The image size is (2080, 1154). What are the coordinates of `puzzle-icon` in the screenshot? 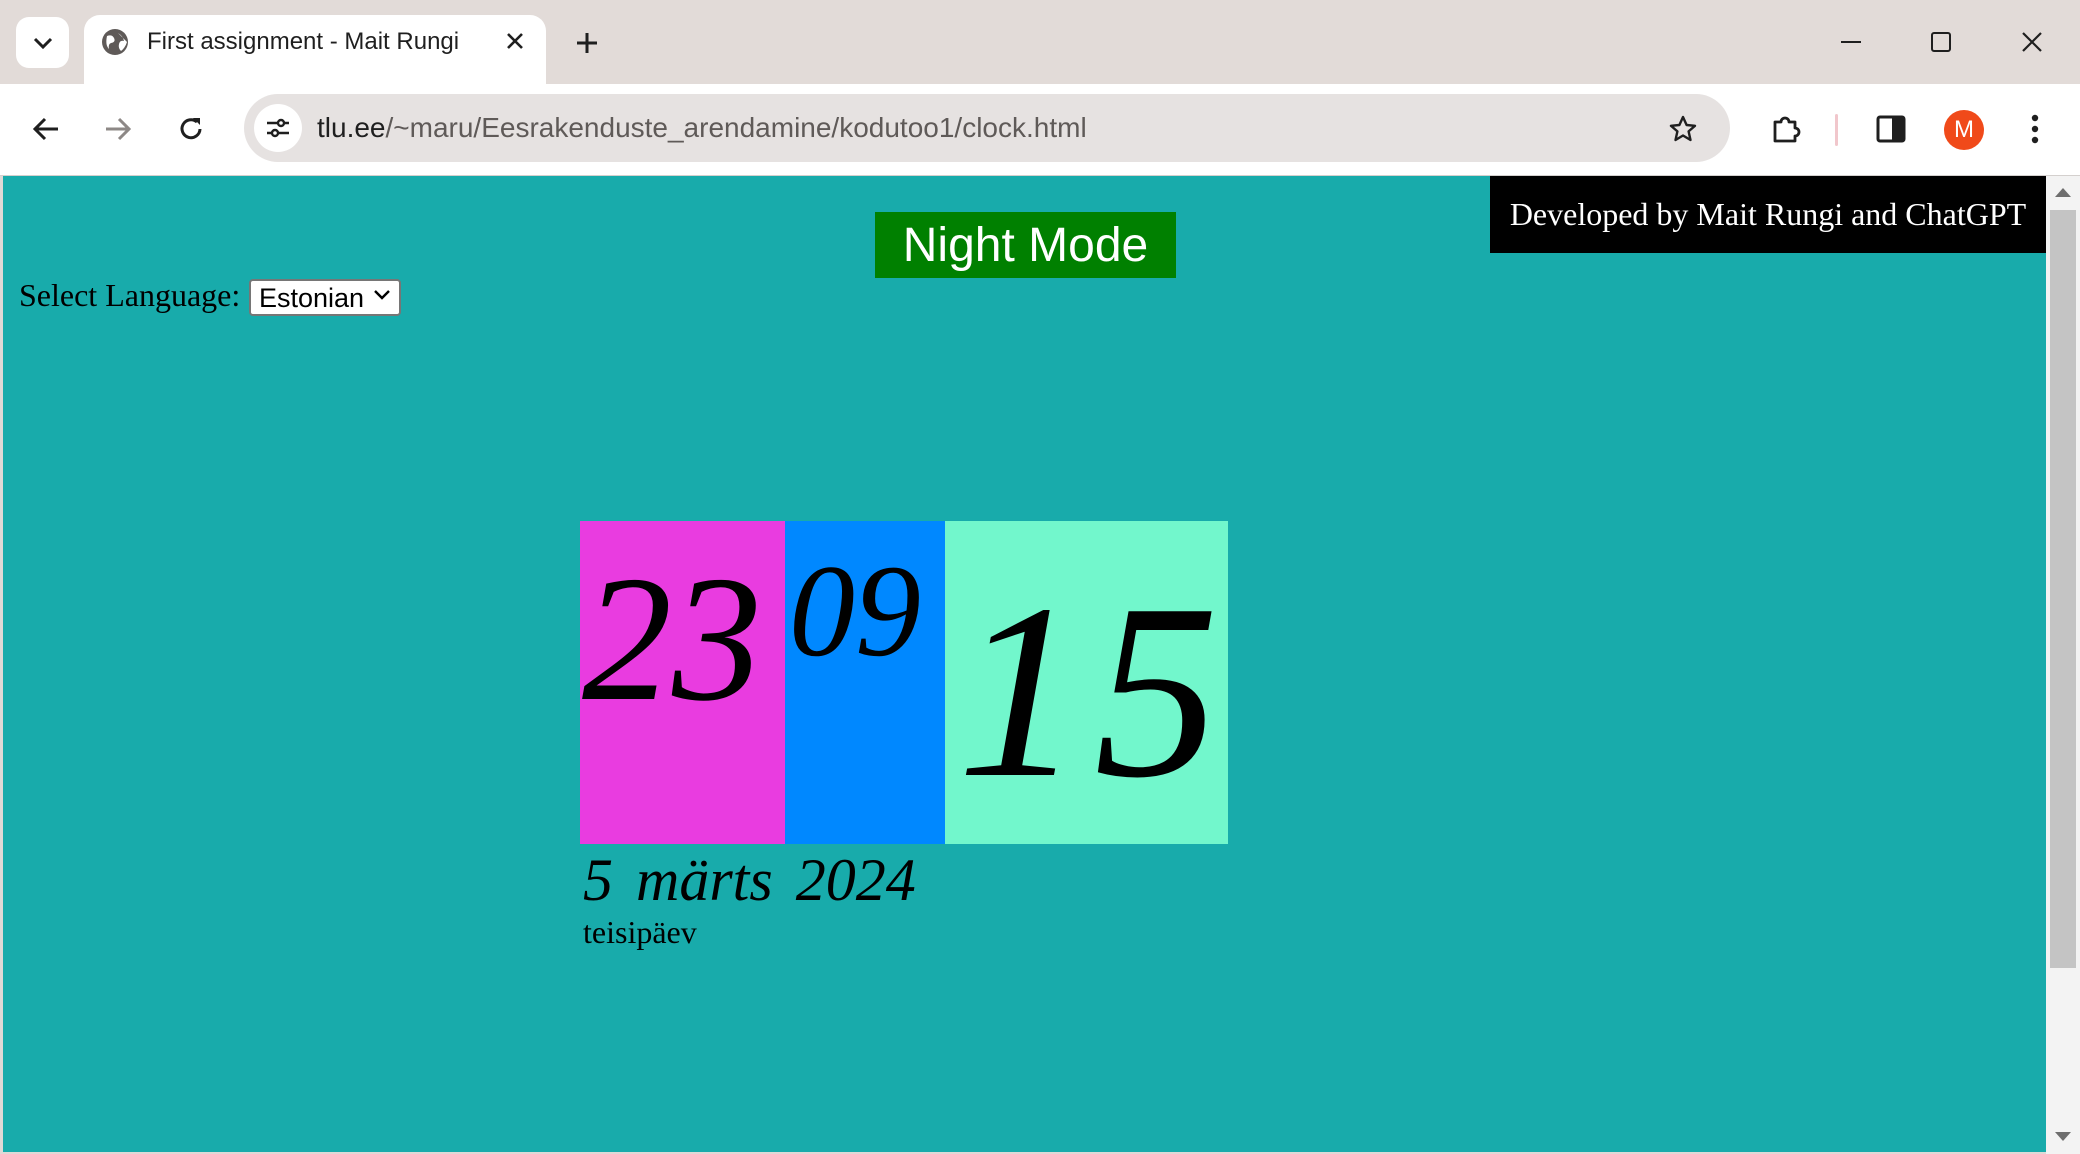 It's located at (1787, 129).